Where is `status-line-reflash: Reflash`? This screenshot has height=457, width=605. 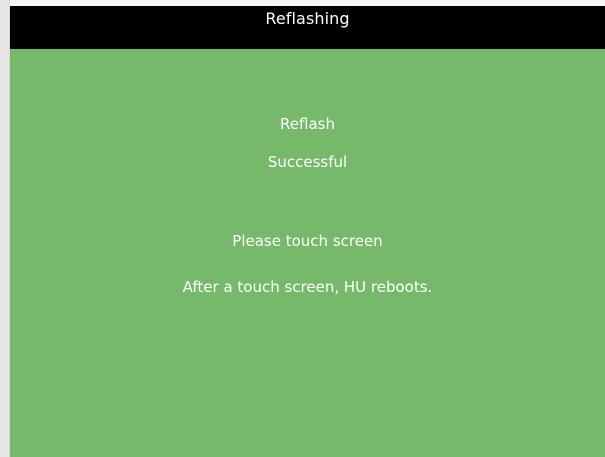
status-line-reflash: Reflash is located at coordinates (307, 124).